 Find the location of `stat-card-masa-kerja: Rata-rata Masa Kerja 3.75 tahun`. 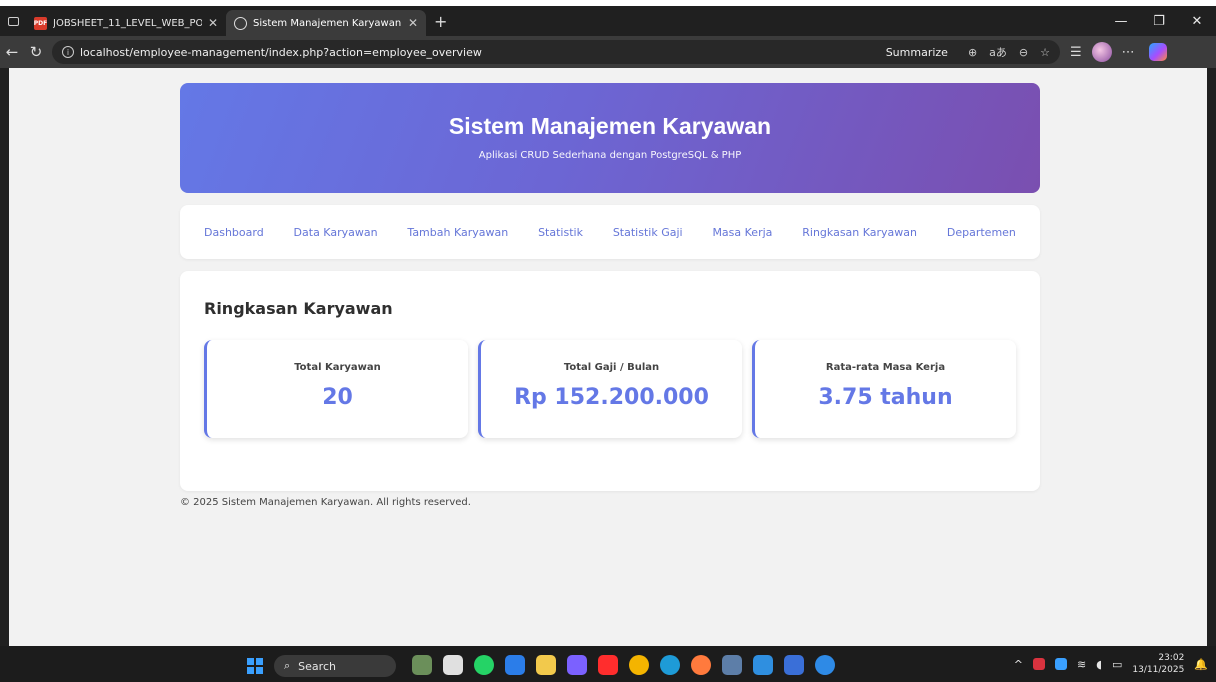

stat-card-masa-kerja: Rata-rata Masa Kerja 3.75 tahun is located at coordinates (884, 389).